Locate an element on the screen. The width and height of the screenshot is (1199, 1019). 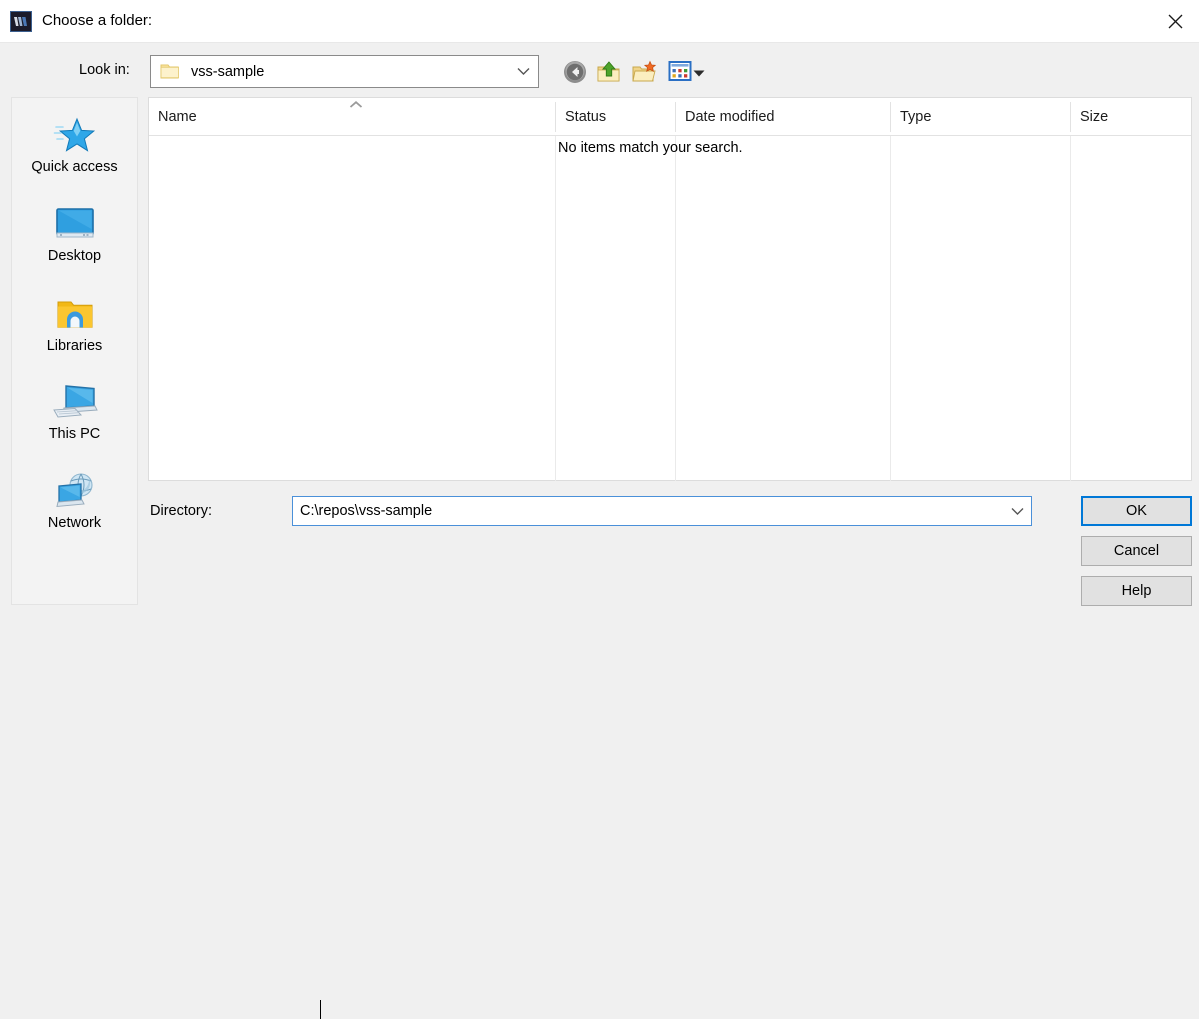
sidebar-item-this-pc: This PC is located at coordinates (74, 411).